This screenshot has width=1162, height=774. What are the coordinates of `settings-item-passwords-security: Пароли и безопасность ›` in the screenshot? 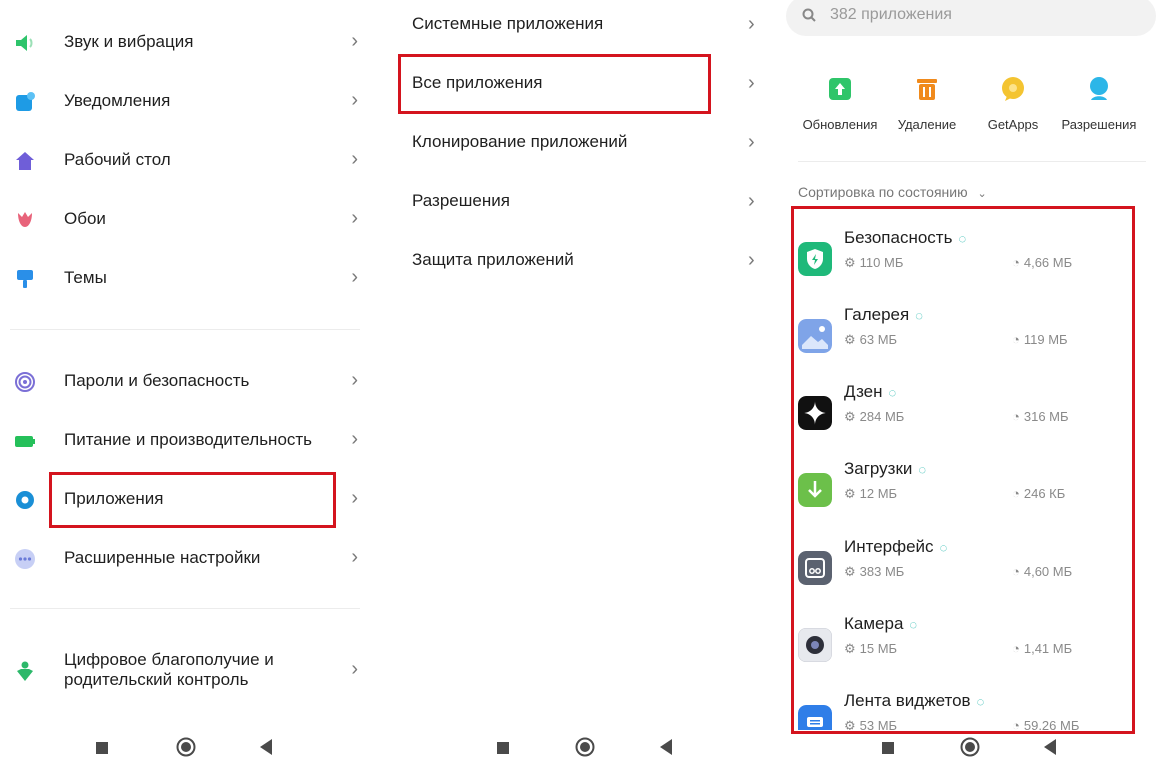 It's located at (189, 381).